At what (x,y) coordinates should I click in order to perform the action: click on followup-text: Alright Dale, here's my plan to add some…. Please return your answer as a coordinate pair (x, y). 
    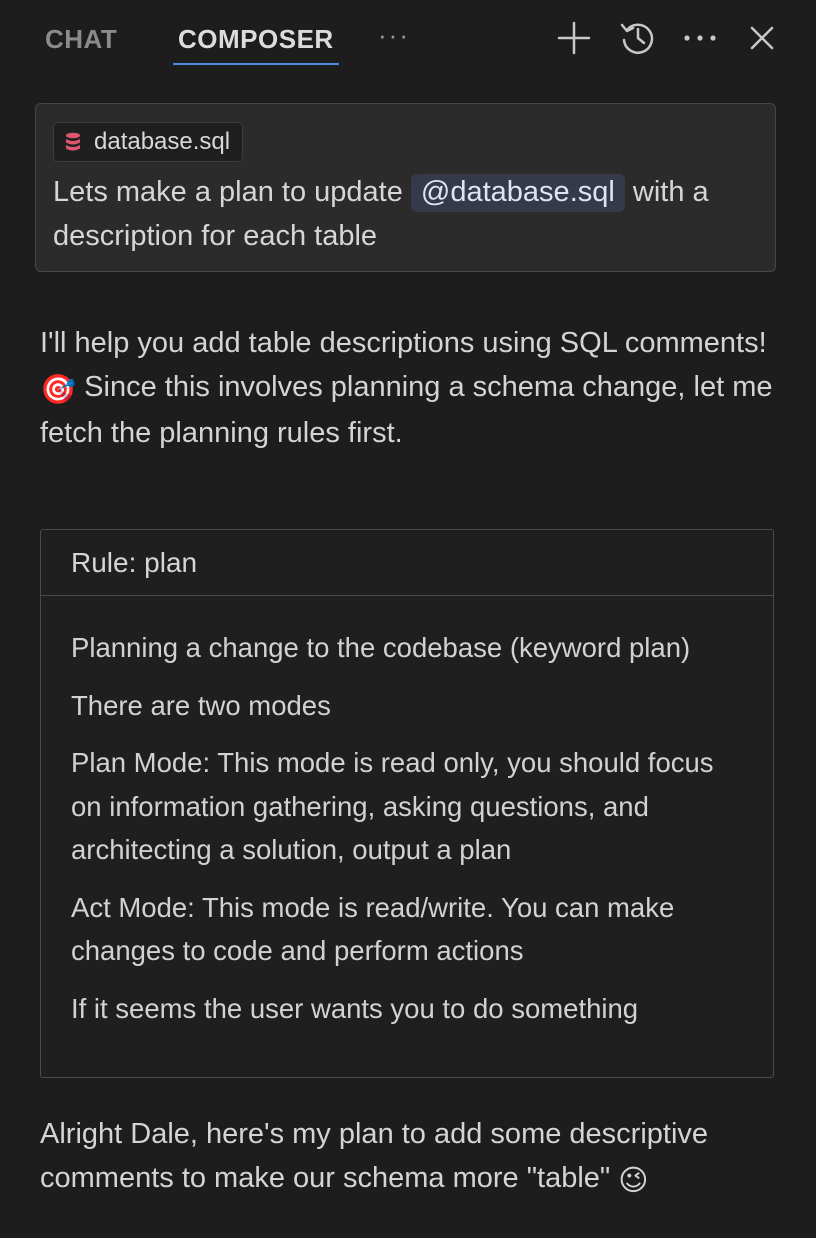
    Looking at the image, I should click on (374, 1156).